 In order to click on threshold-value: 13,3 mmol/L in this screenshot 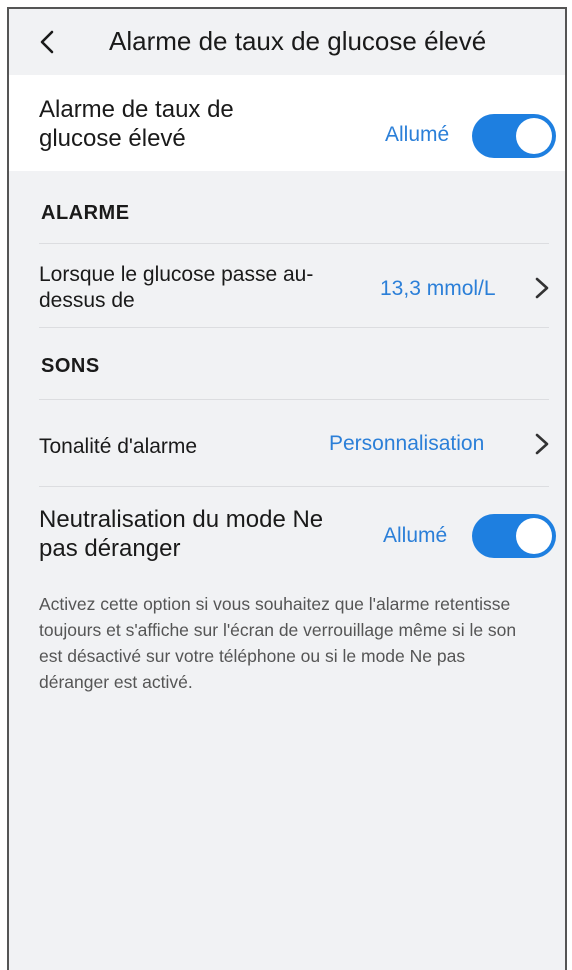, I will do `click(438, 288)`.